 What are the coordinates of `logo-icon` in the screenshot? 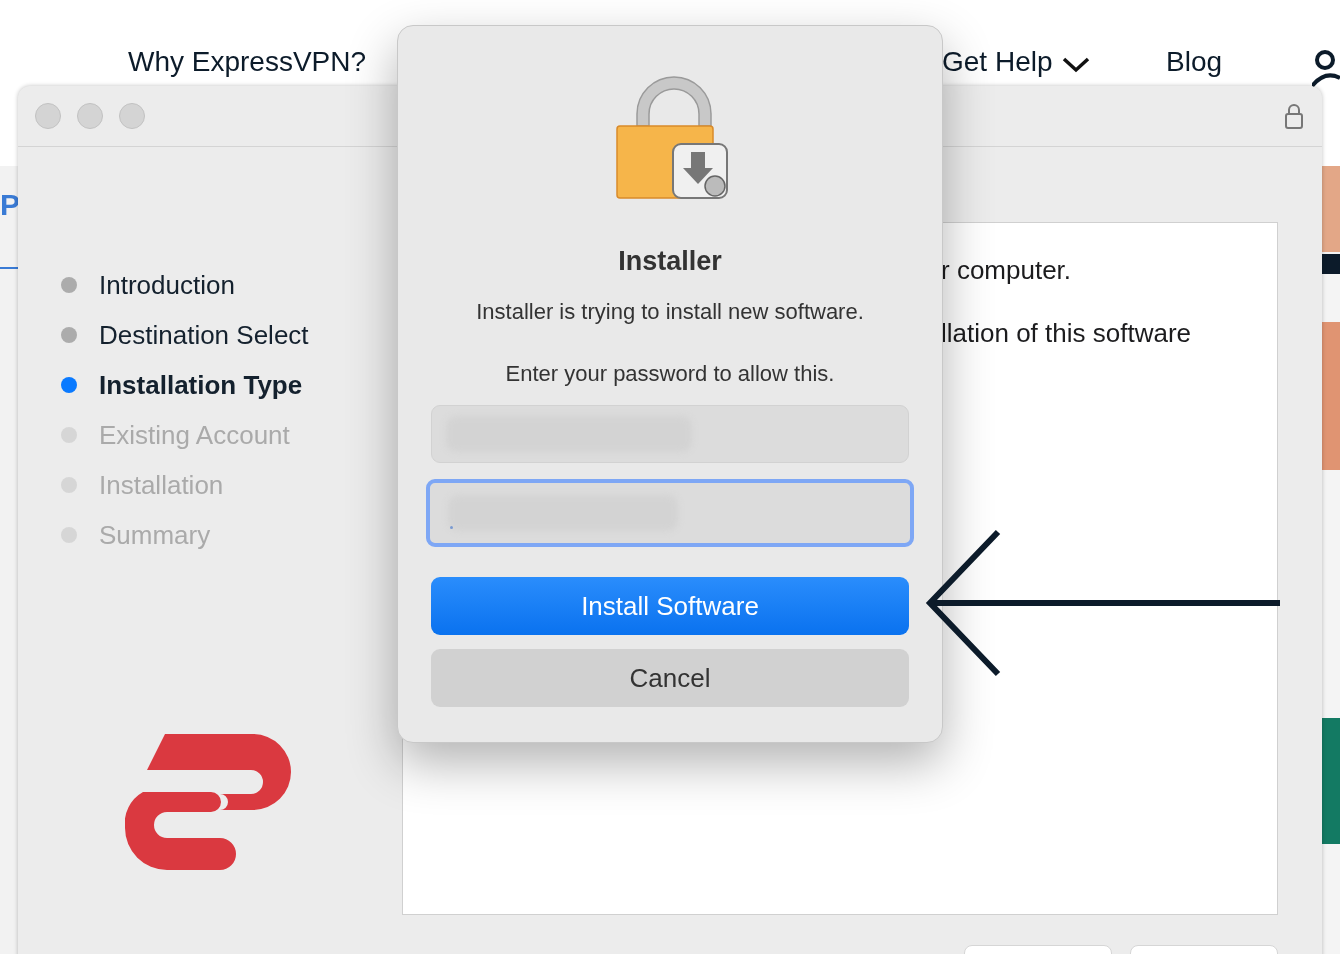 It's located at (208, 802).